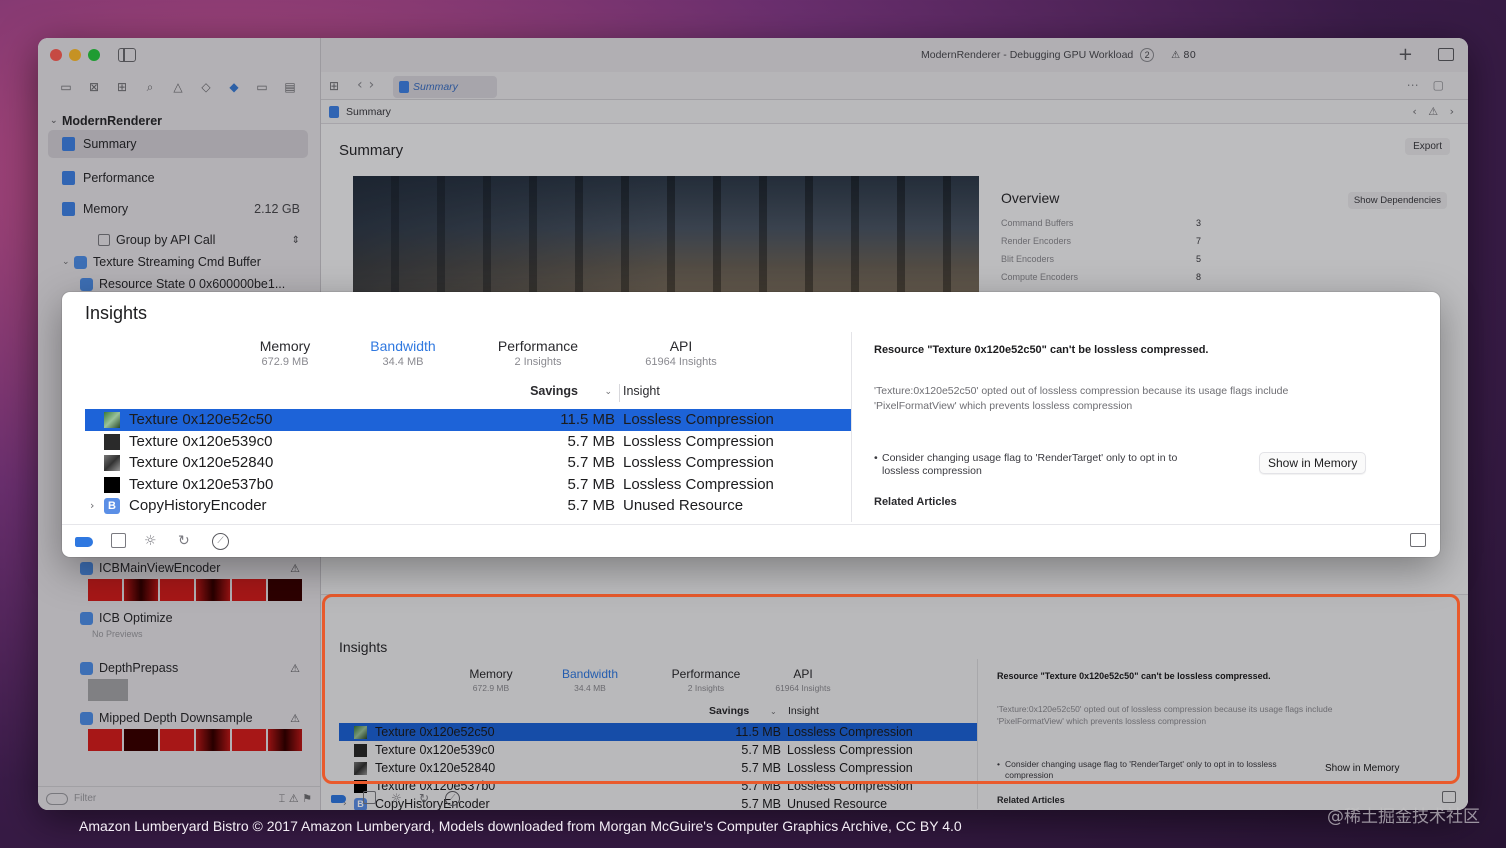 The height and width of the screenshot is (848, 1506). Describe the element at coordinates (104, 240) in the screenshot. I see `group-icon` at that location.